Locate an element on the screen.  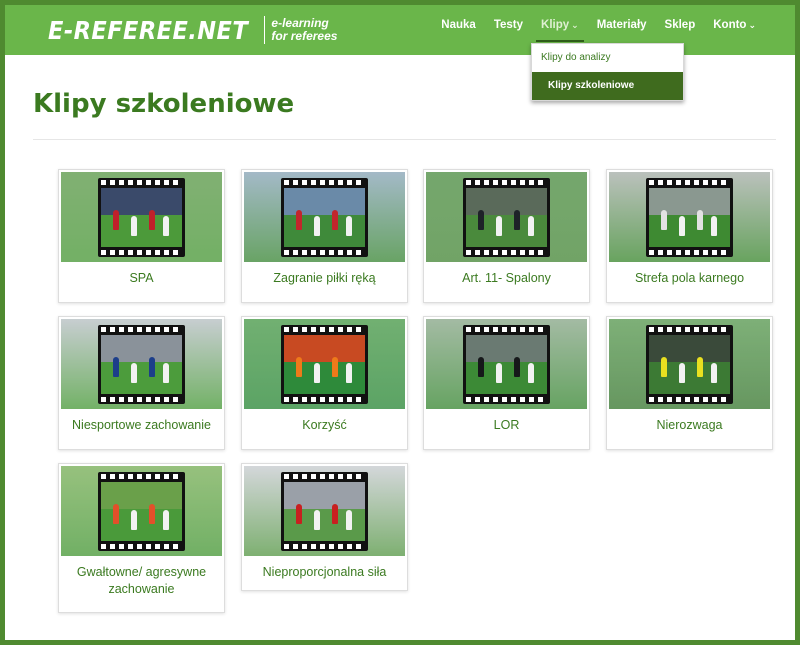
nav-label: Nauka is located at coordinates (458, 25).